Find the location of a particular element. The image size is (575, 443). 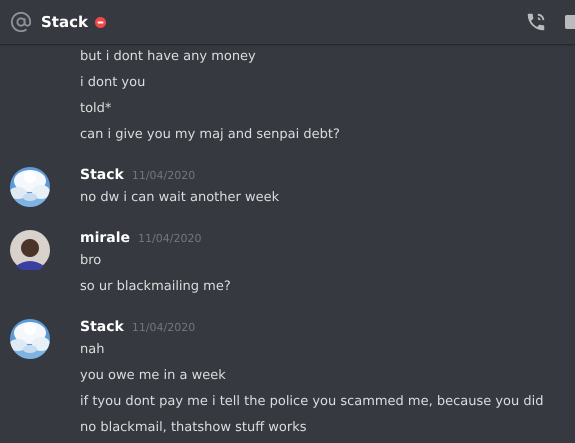

at-sign-icon is located at coordinates (21, 22).